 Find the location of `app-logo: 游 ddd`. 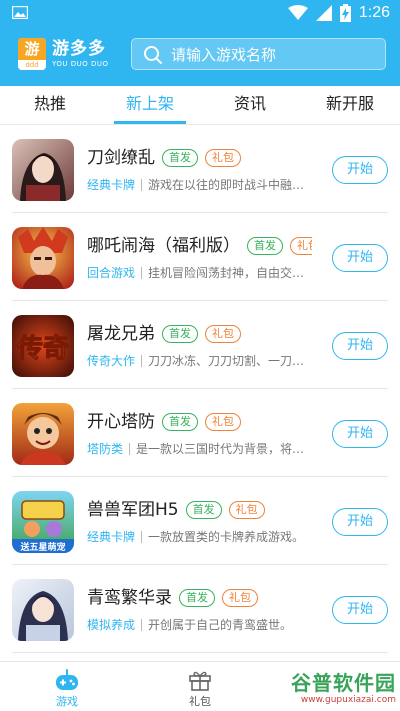

app-logo: 游 ddd is located at coordinates (32, 54).